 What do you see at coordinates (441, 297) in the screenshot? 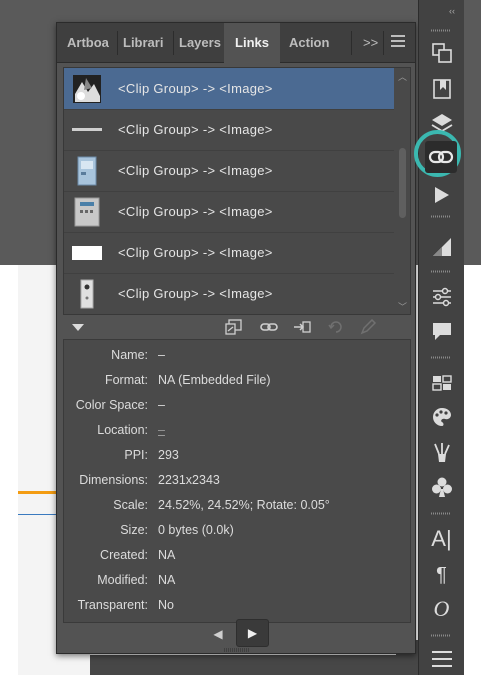
I see `properties-icon` at bounding box center [441, 297].